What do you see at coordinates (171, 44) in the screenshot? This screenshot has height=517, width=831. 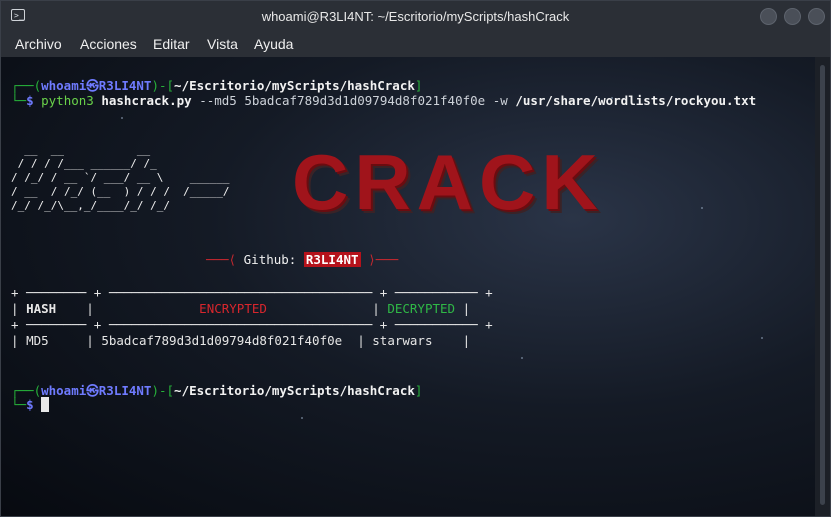 I see `menu-editar: Editar` at bounding box center [171, 44].